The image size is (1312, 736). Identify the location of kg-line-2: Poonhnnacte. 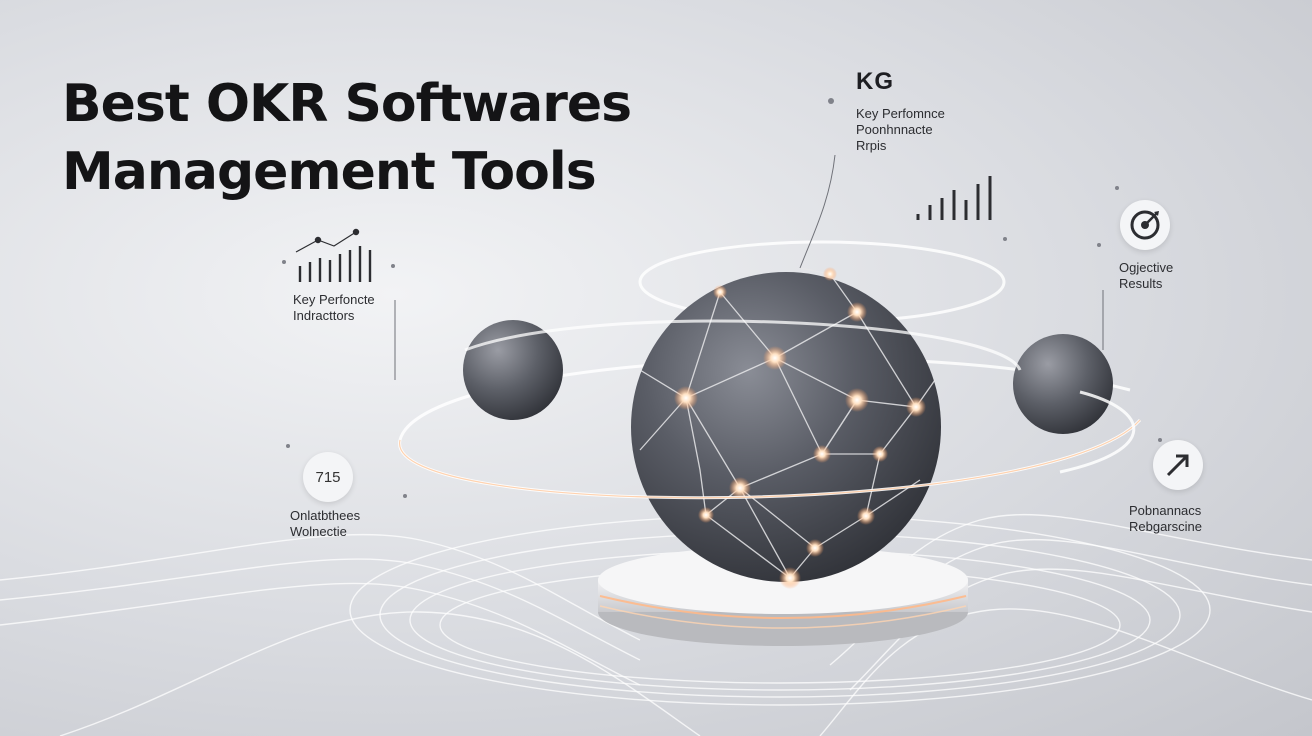
(894, 129).